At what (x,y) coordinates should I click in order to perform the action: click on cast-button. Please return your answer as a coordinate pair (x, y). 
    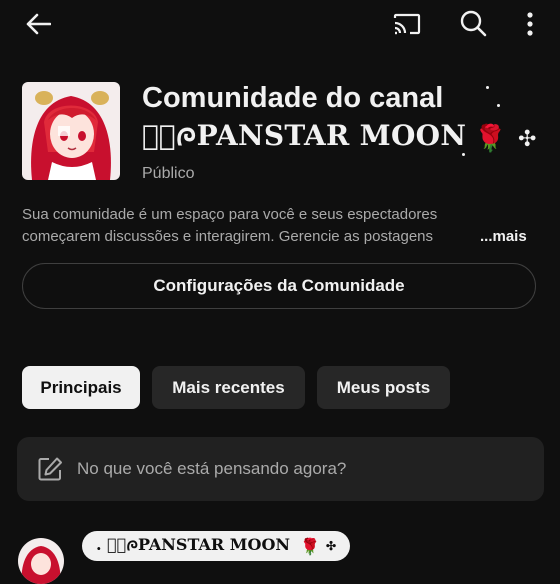
    Looking at the image, I should click on (407, 24).